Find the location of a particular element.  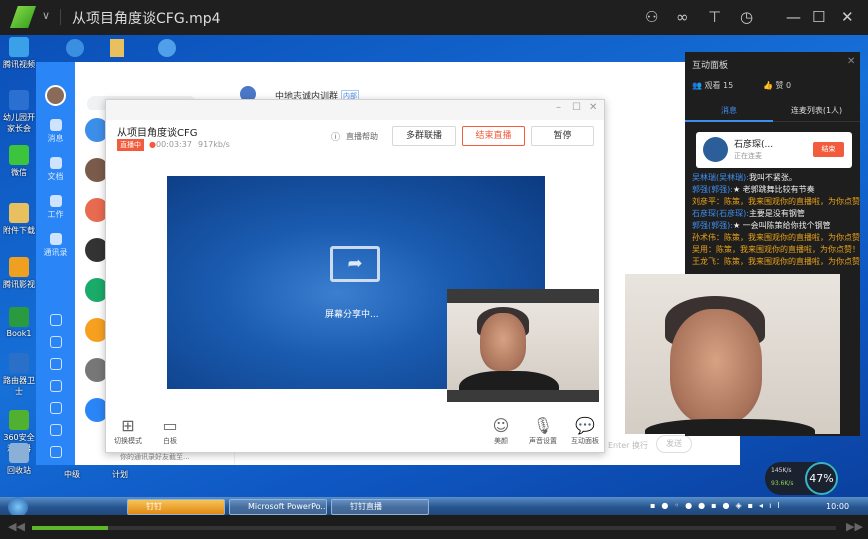

folder-icon is located at coordinates (117, 48).